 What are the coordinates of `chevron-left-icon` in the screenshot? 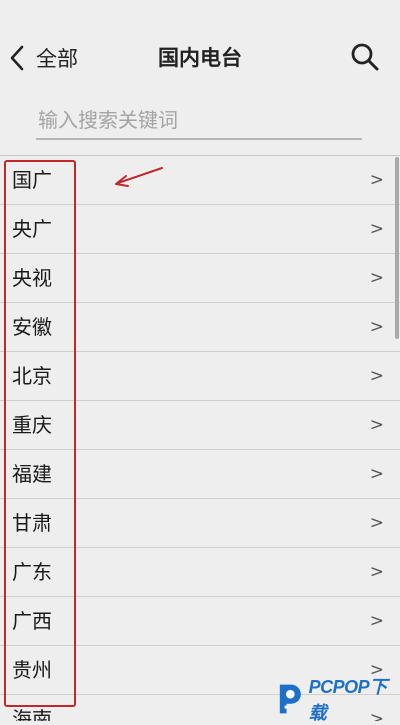 It's located at (17, 58).